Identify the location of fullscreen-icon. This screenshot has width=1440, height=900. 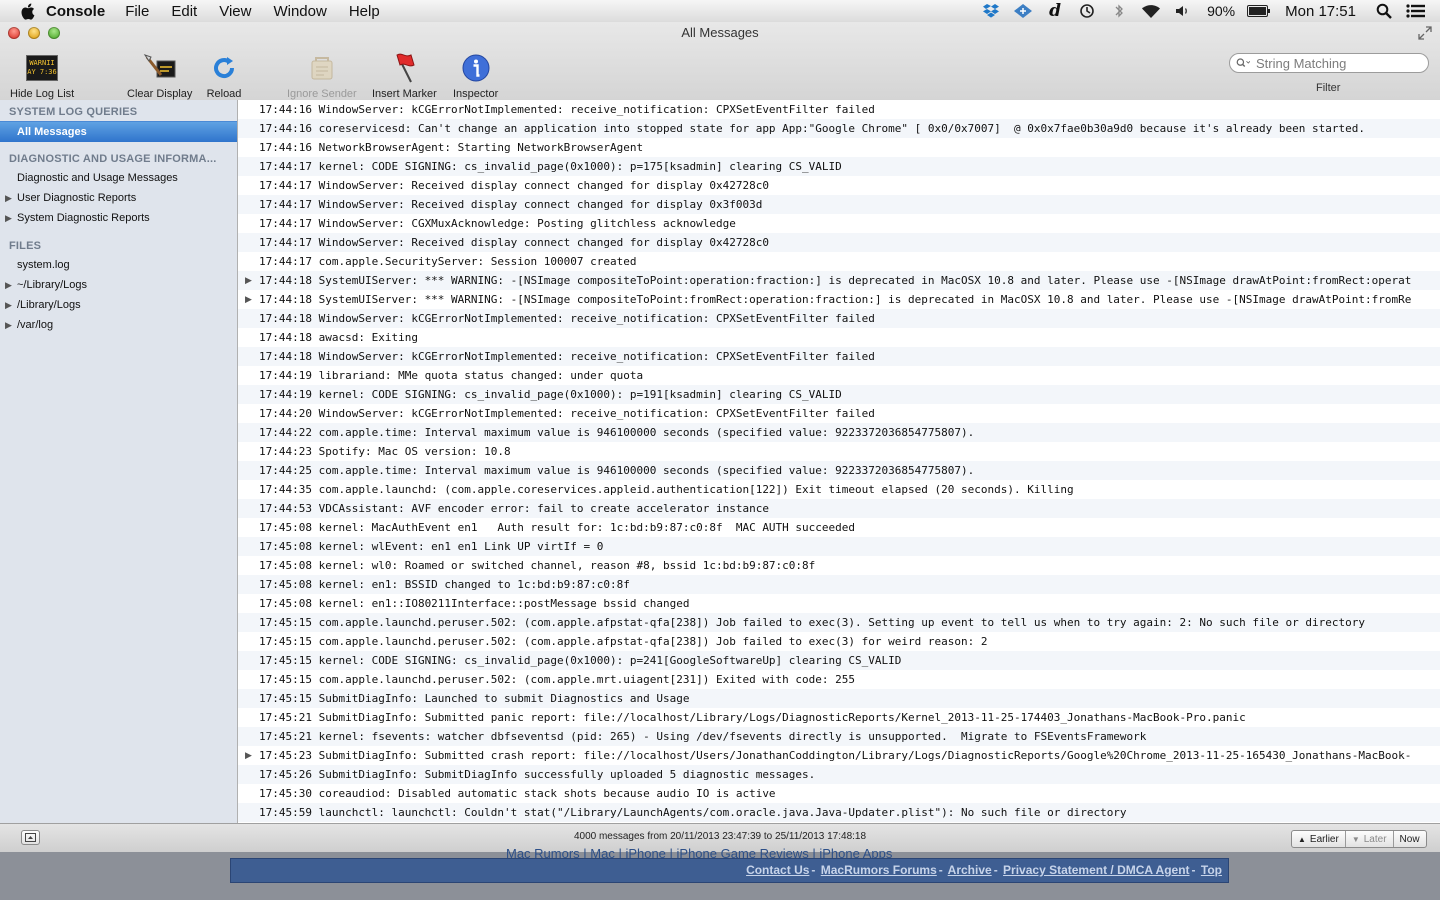
(1425, 33).